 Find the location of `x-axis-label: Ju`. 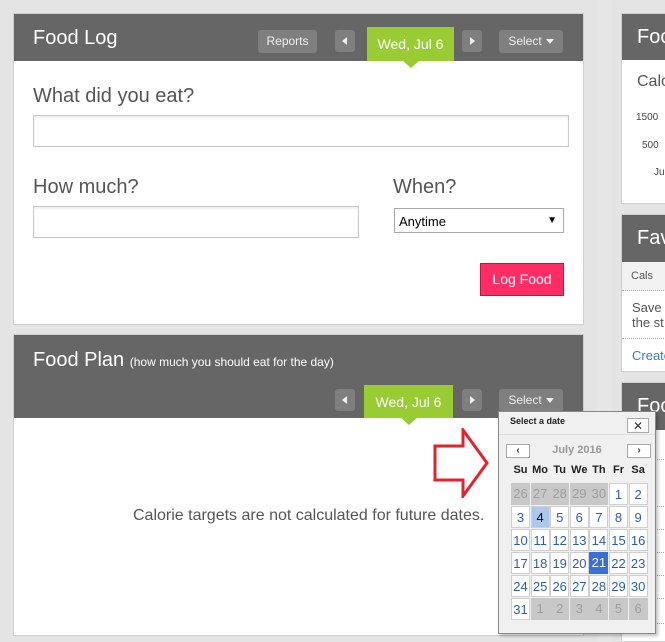

x-axis-label: Ju is located at coordinates (659, 172).